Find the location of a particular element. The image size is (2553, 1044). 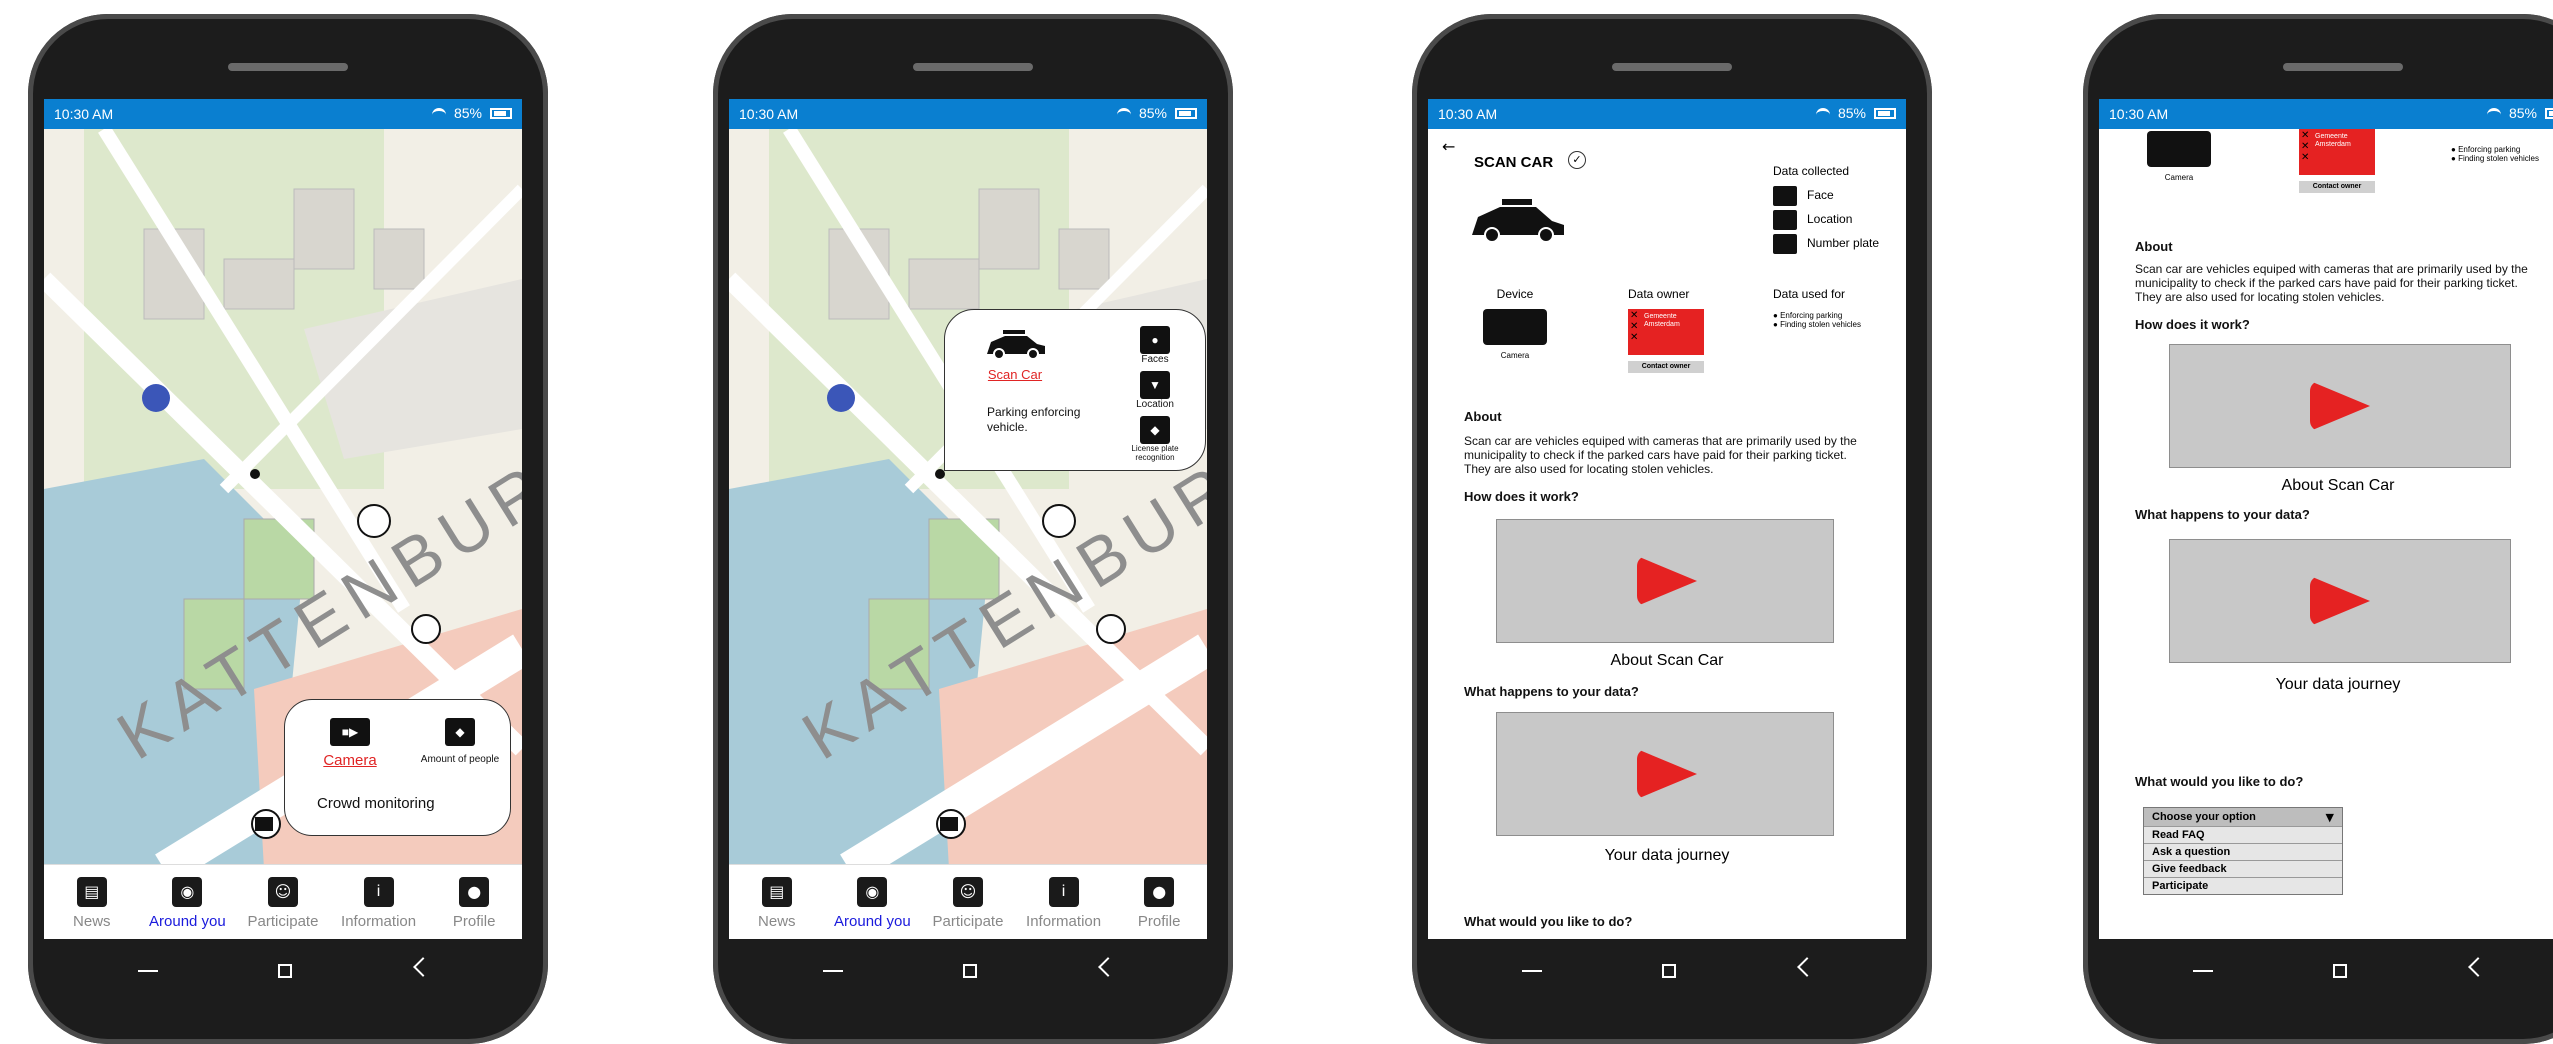

dropdown-option: Ask a question is located at coordinates (2243, 851).